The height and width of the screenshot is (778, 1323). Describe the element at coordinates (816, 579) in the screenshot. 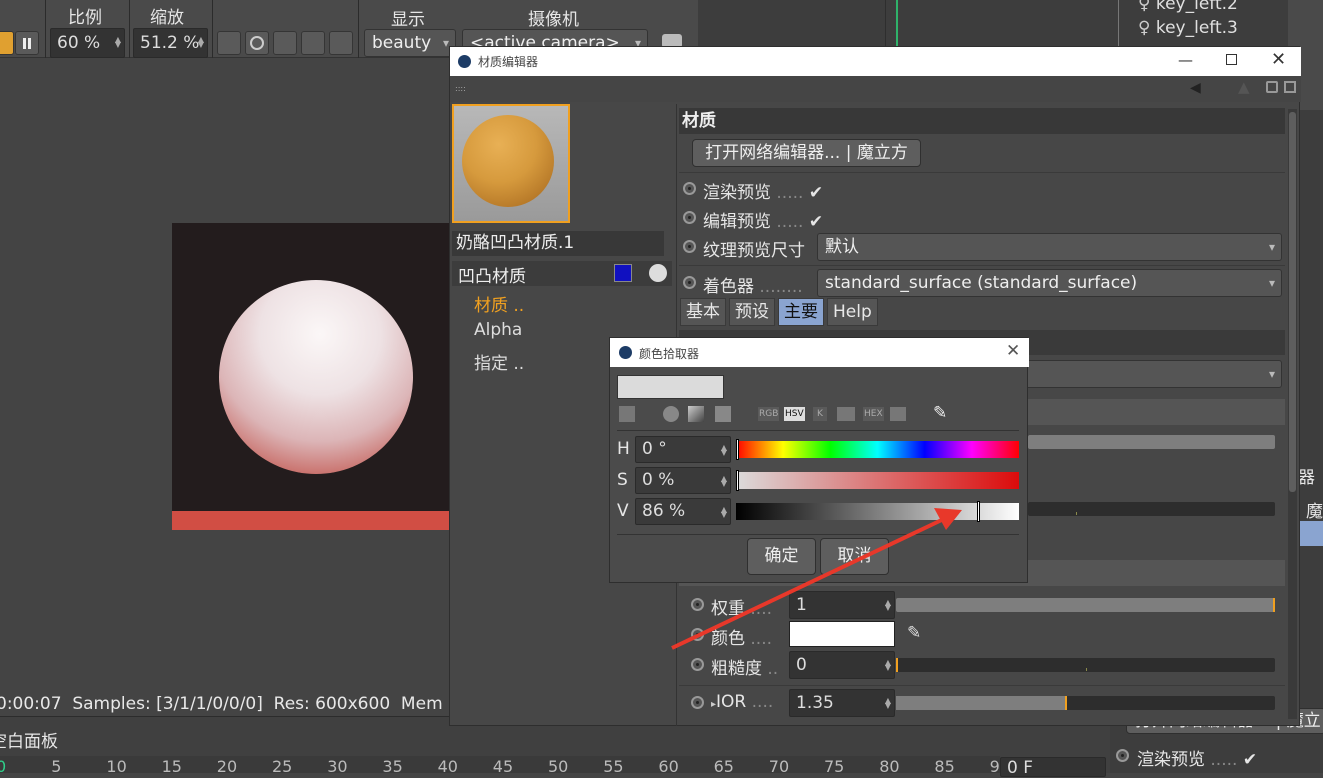

I see `annotation-arrow` at that location.